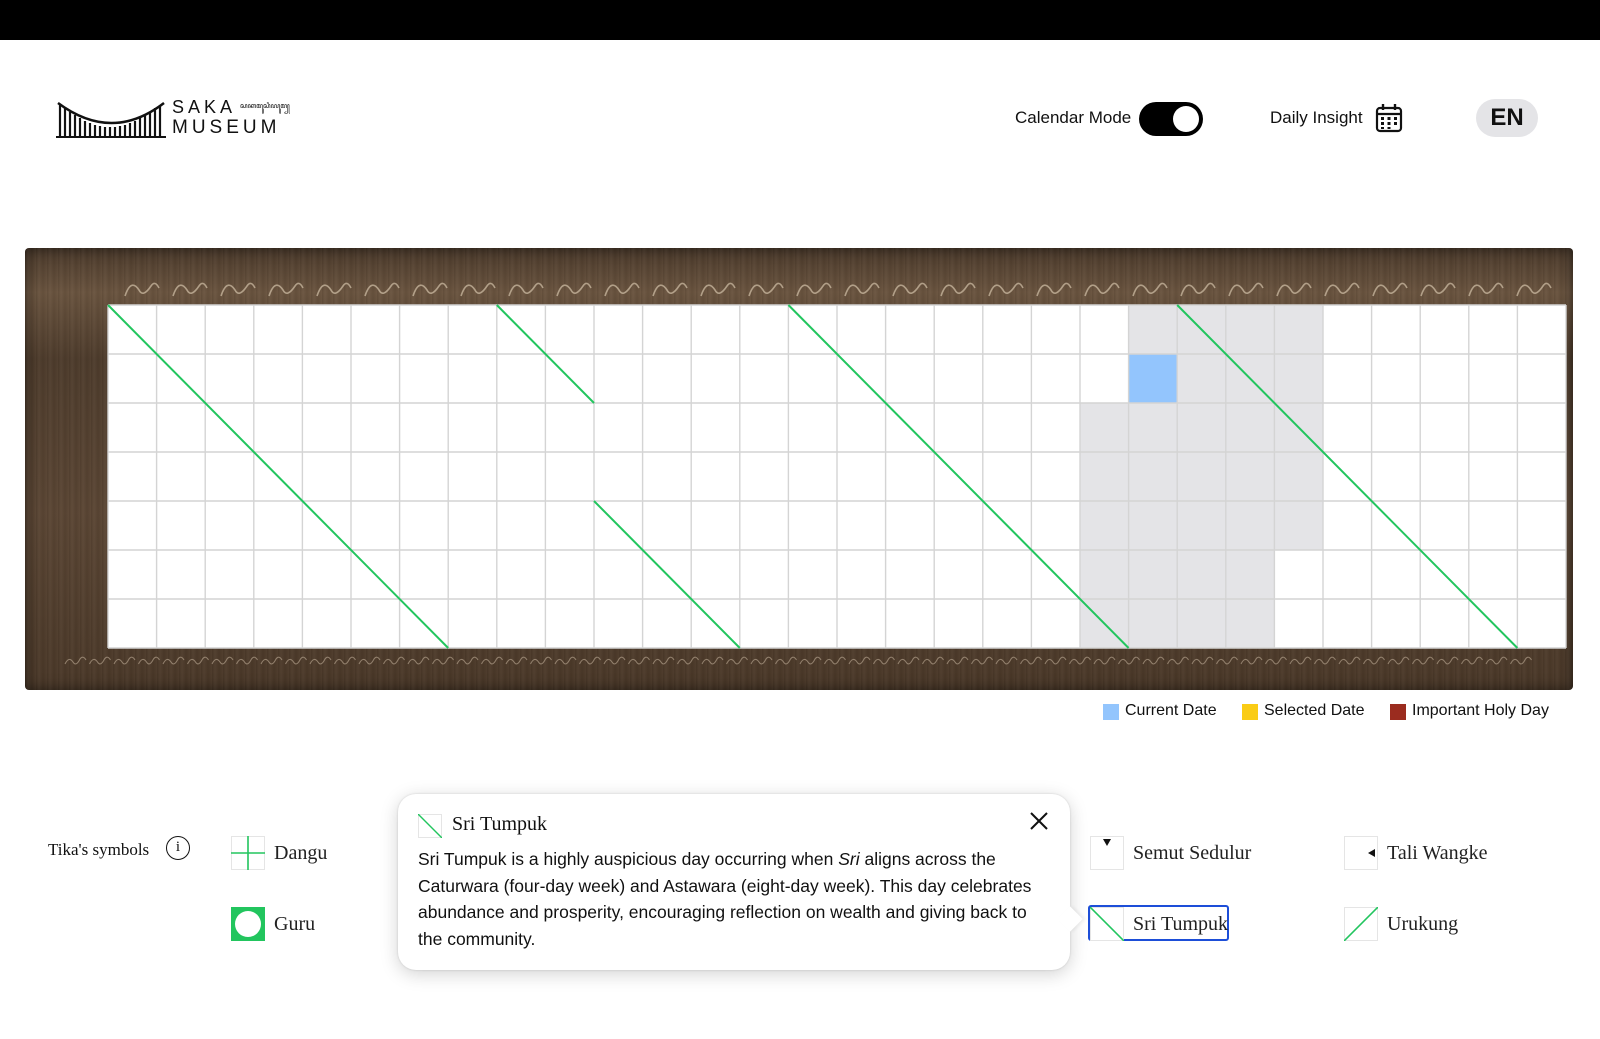  I want to click on current-date-cell, so click(1153, 378).